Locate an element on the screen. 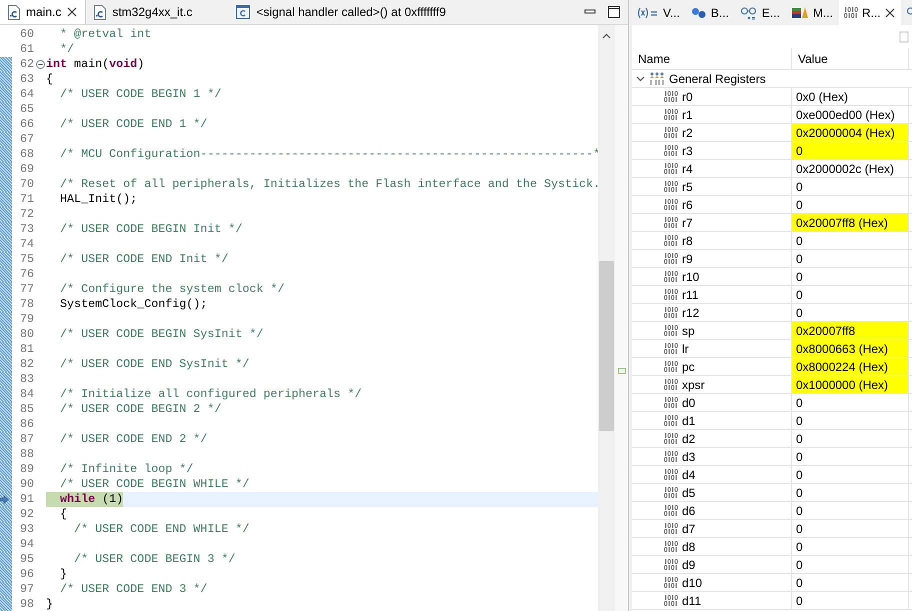 Image resolution: width=912 pixels, height=611 pixels. register-name: pc is located at coordinates (688, 367).